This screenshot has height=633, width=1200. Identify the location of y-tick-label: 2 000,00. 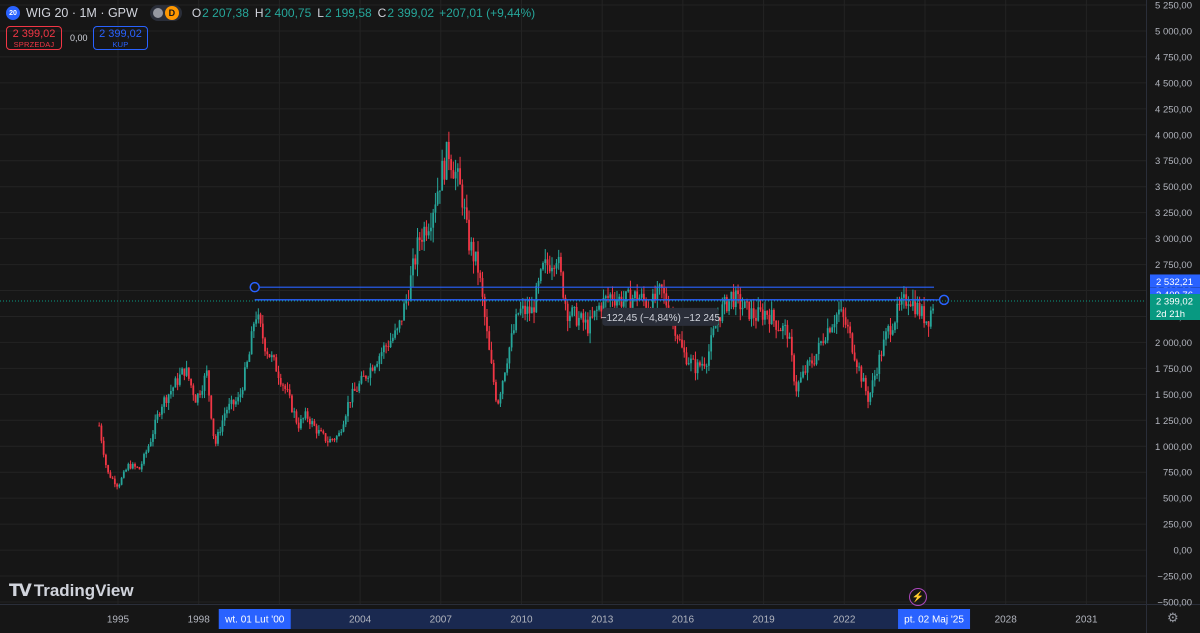
(1173, 343).